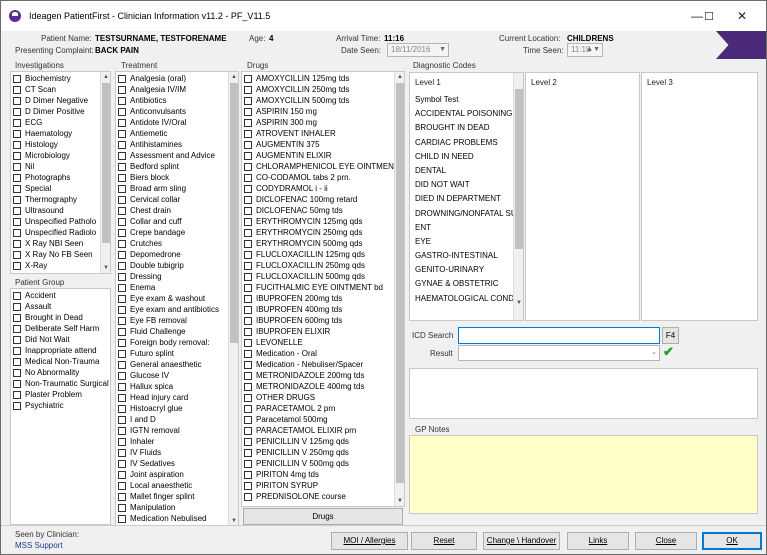  What do you see at coordinates (323, 265) in the screenshot?
I see `drug-item: FLUCLOXACILLIN 250mg qds` at bounding box center [323, 265].